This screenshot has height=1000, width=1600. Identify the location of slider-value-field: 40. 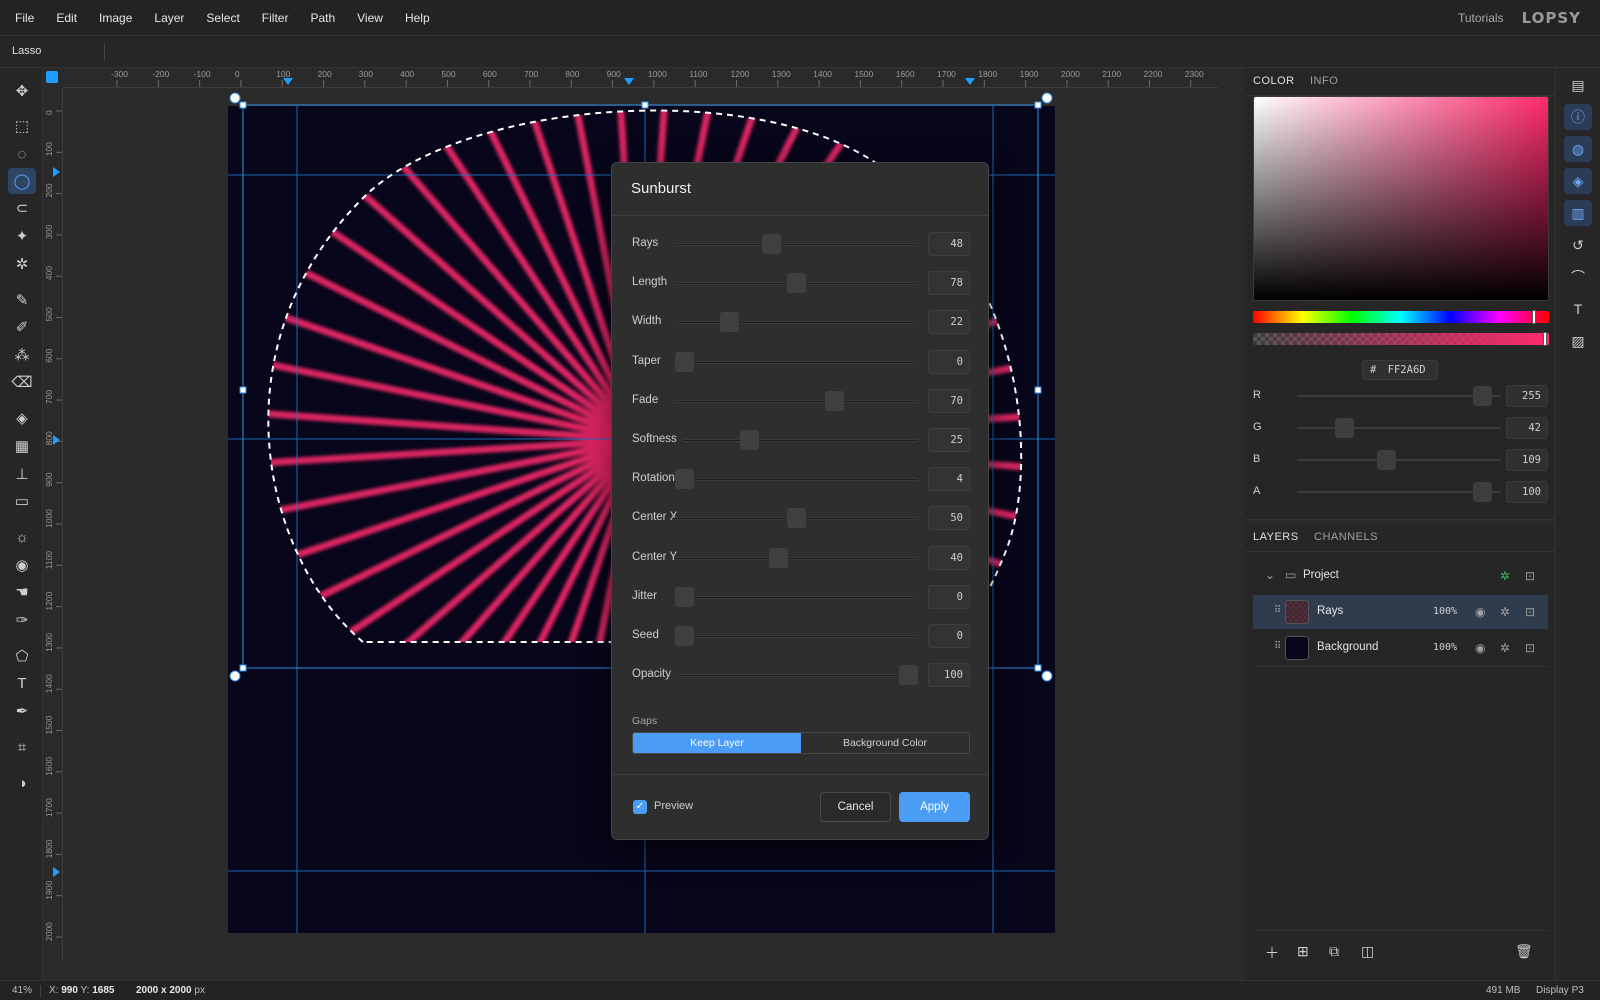
(949, 557).